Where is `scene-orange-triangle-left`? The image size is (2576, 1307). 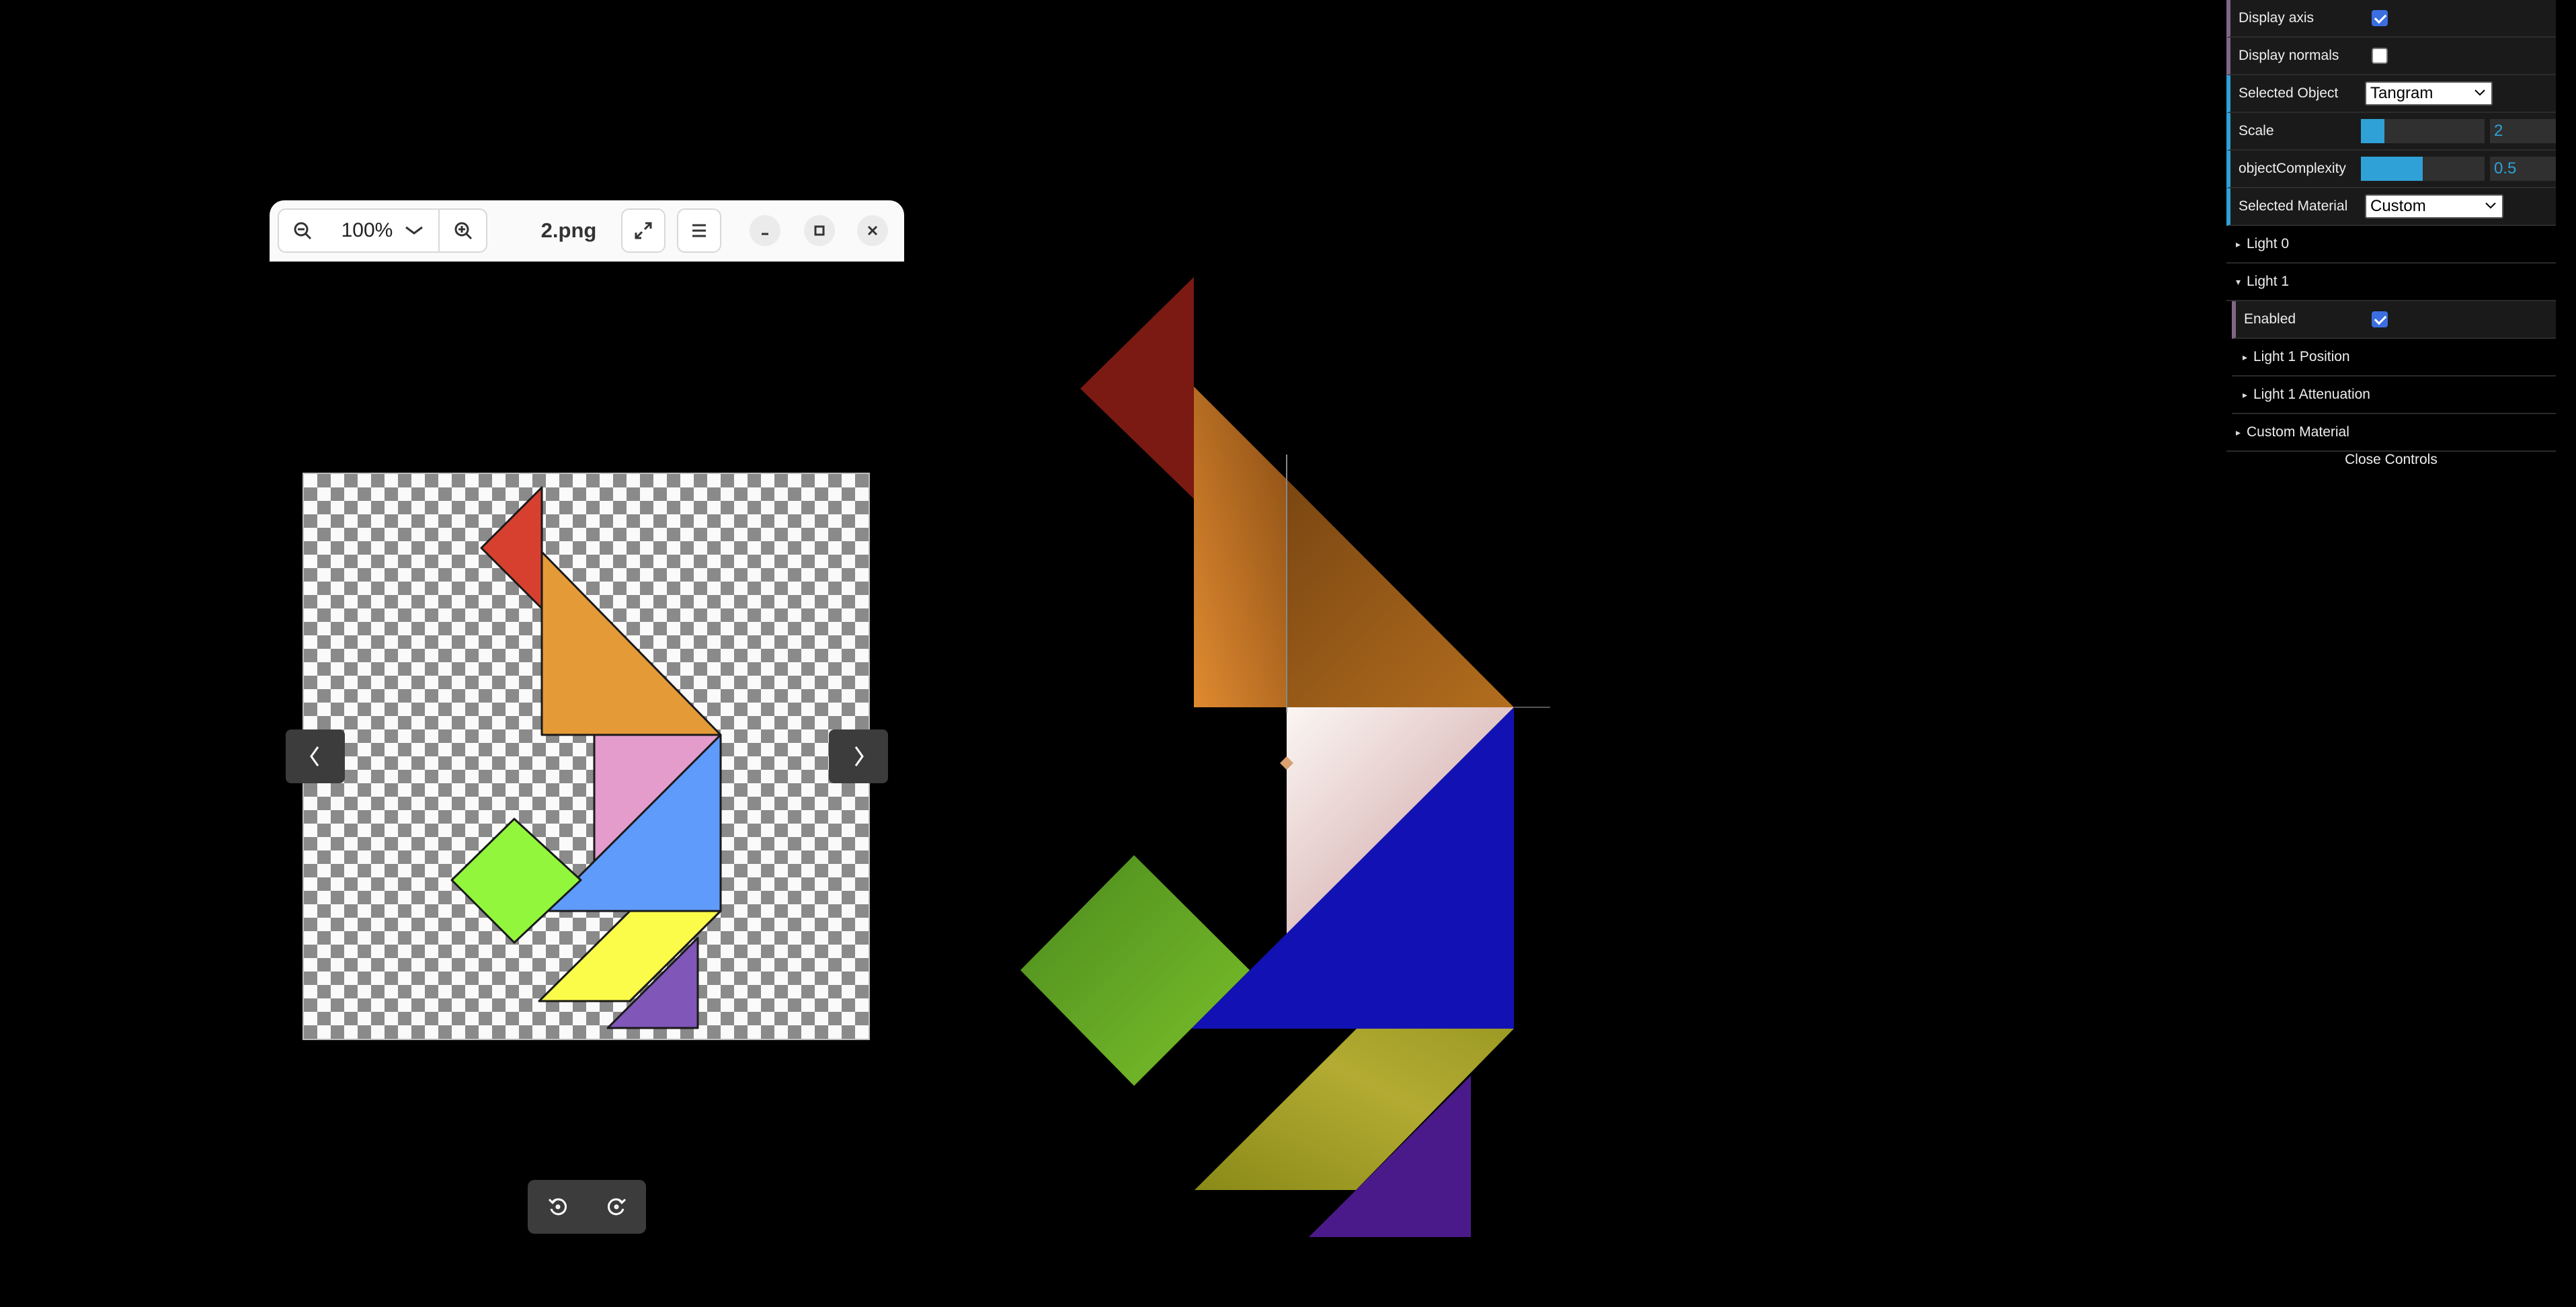 scene-orange-triangle-left is located at coordinates (1240, 547).